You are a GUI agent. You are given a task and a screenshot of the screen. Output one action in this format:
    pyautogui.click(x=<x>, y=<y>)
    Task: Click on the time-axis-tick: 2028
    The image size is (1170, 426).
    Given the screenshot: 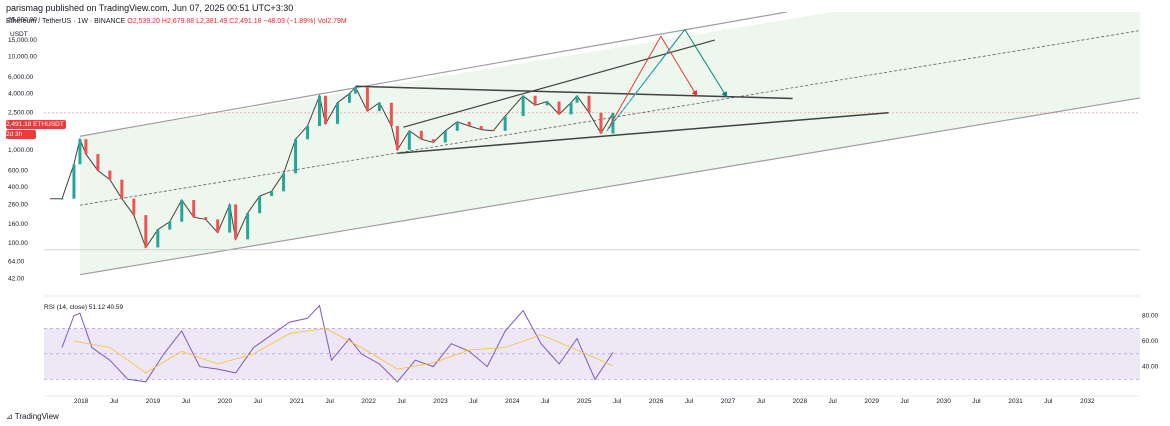 What is the action you would take?
    pyautogui.click(x=800, y=401)
    